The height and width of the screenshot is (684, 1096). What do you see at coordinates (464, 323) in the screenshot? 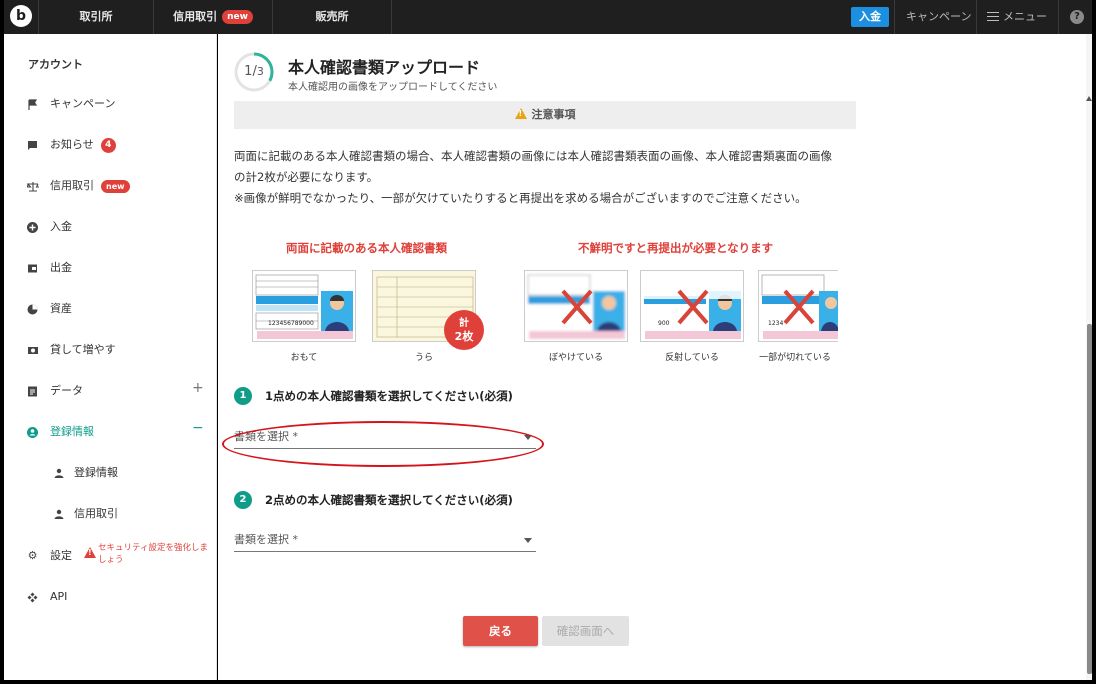
I see `badge-line: 計` at bounding box center [464, 323].